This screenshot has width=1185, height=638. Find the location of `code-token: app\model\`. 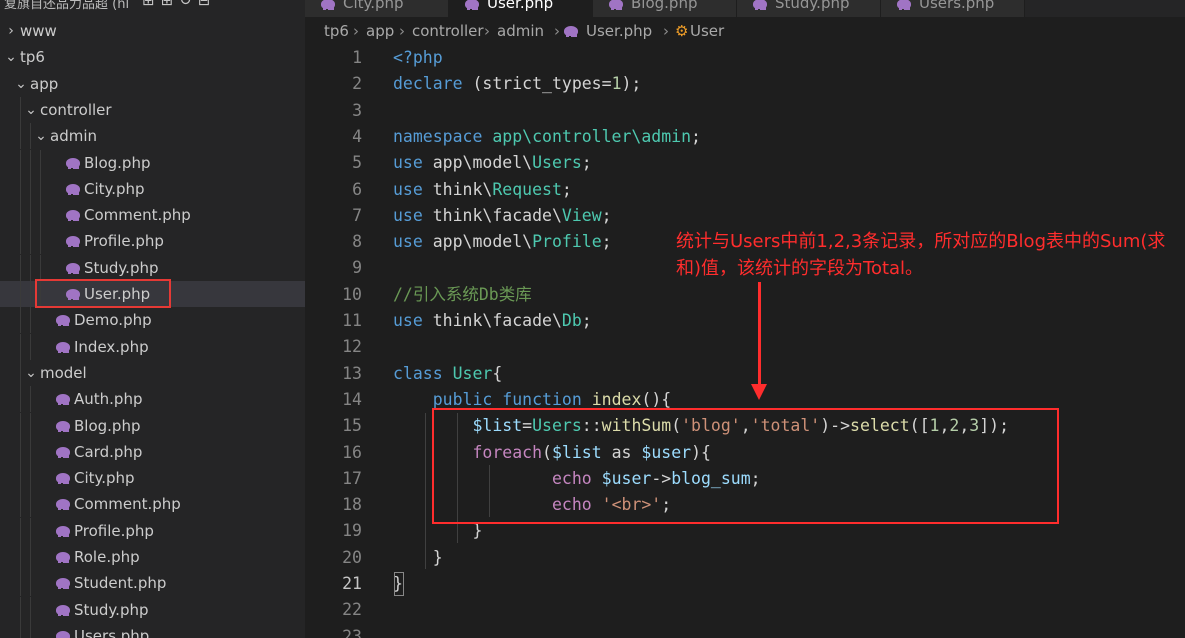

code-token: app\model\ is located at coordinates (477, 242).